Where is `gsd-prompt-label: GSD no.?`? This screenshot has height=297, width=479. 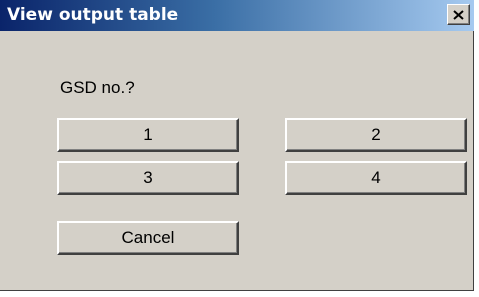 gsd-prompt-label: GSD no.? is located at coordinates (97, 87).